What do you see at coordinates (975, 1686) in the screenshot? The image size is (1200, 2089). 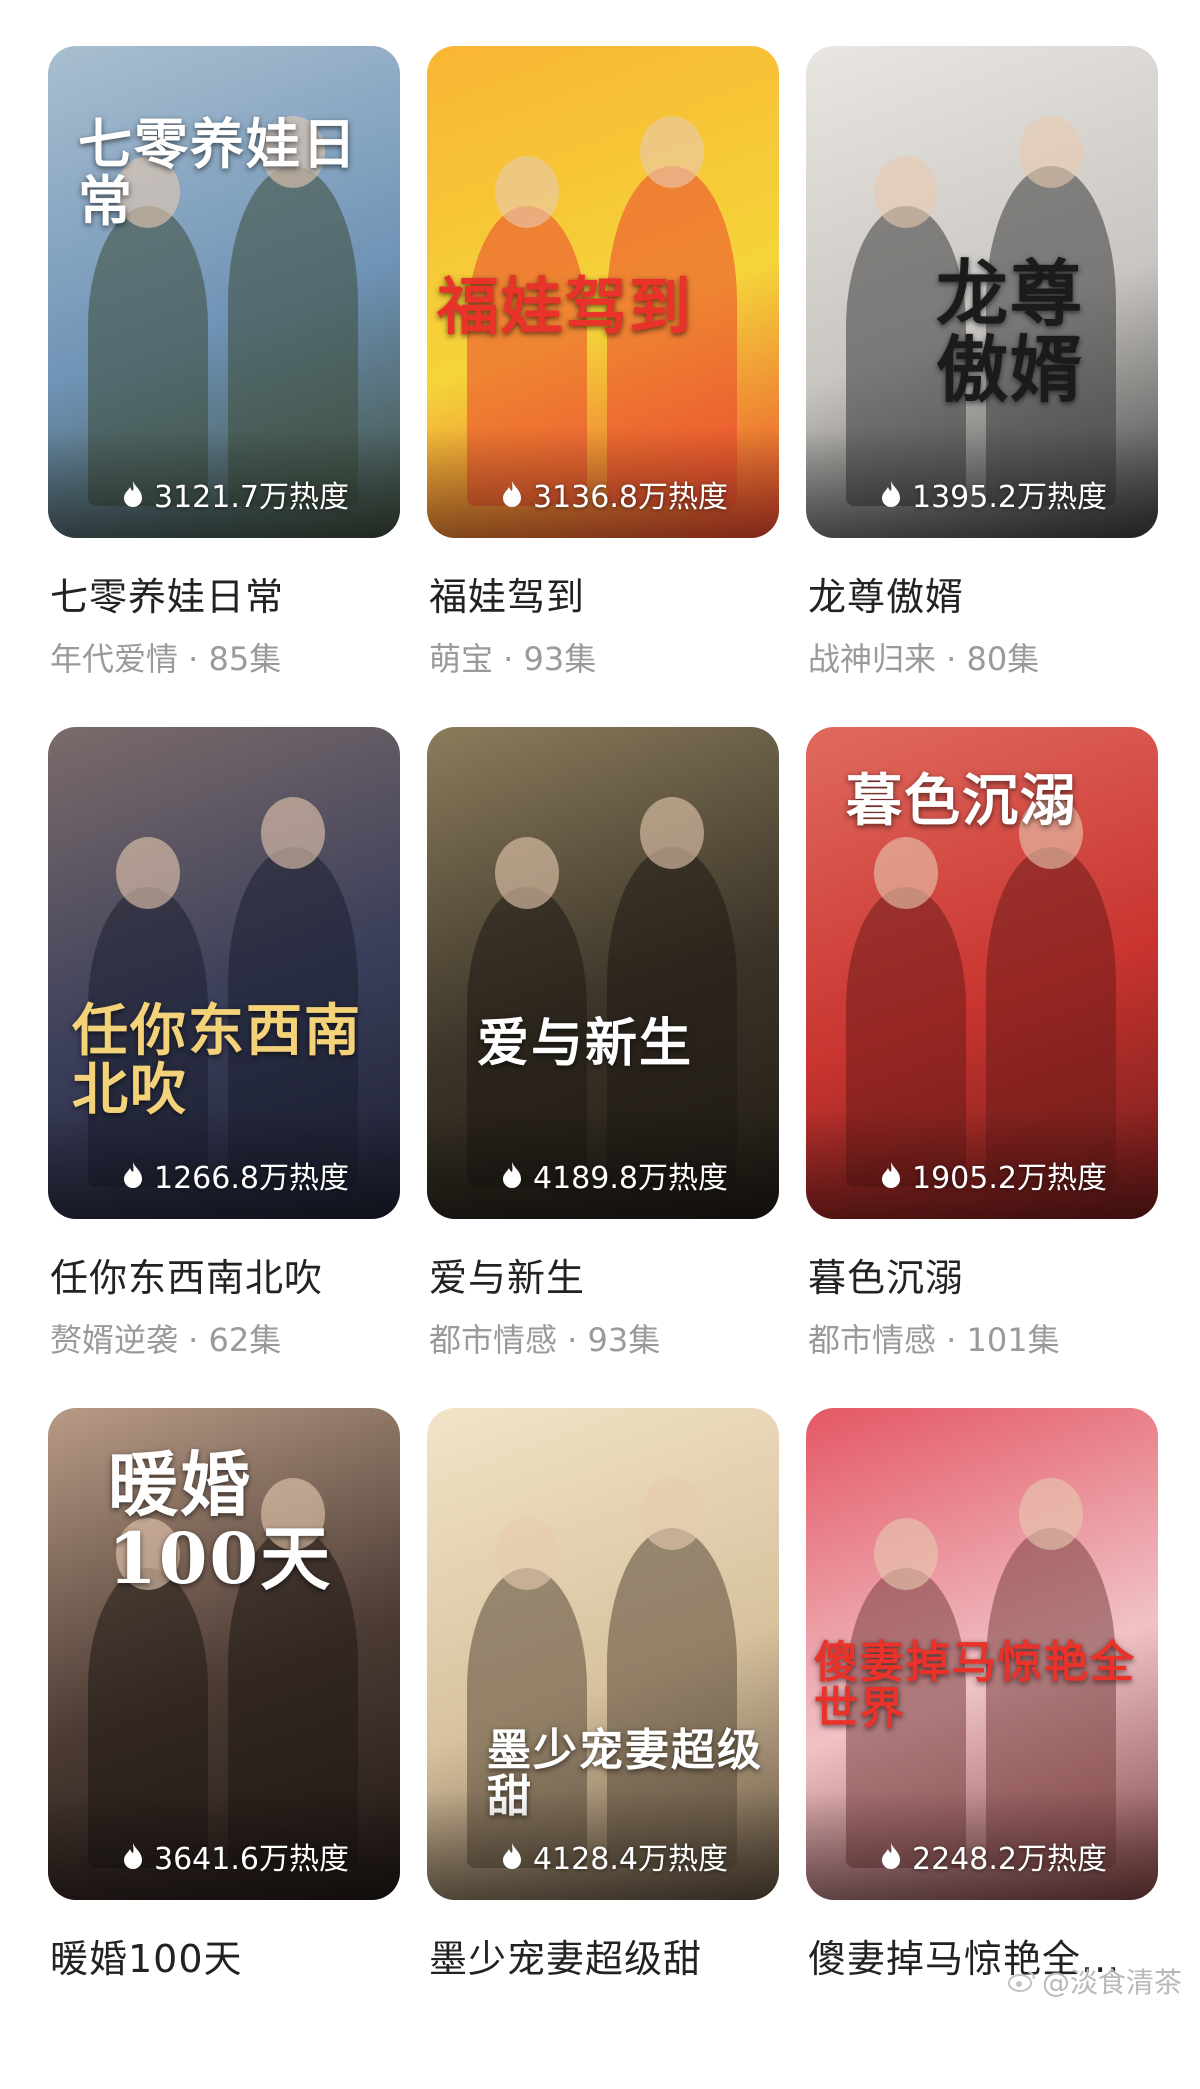 I see `poster-title-art: 傻妻掉马惊艳全世界` at bounding box center [975, 1686].